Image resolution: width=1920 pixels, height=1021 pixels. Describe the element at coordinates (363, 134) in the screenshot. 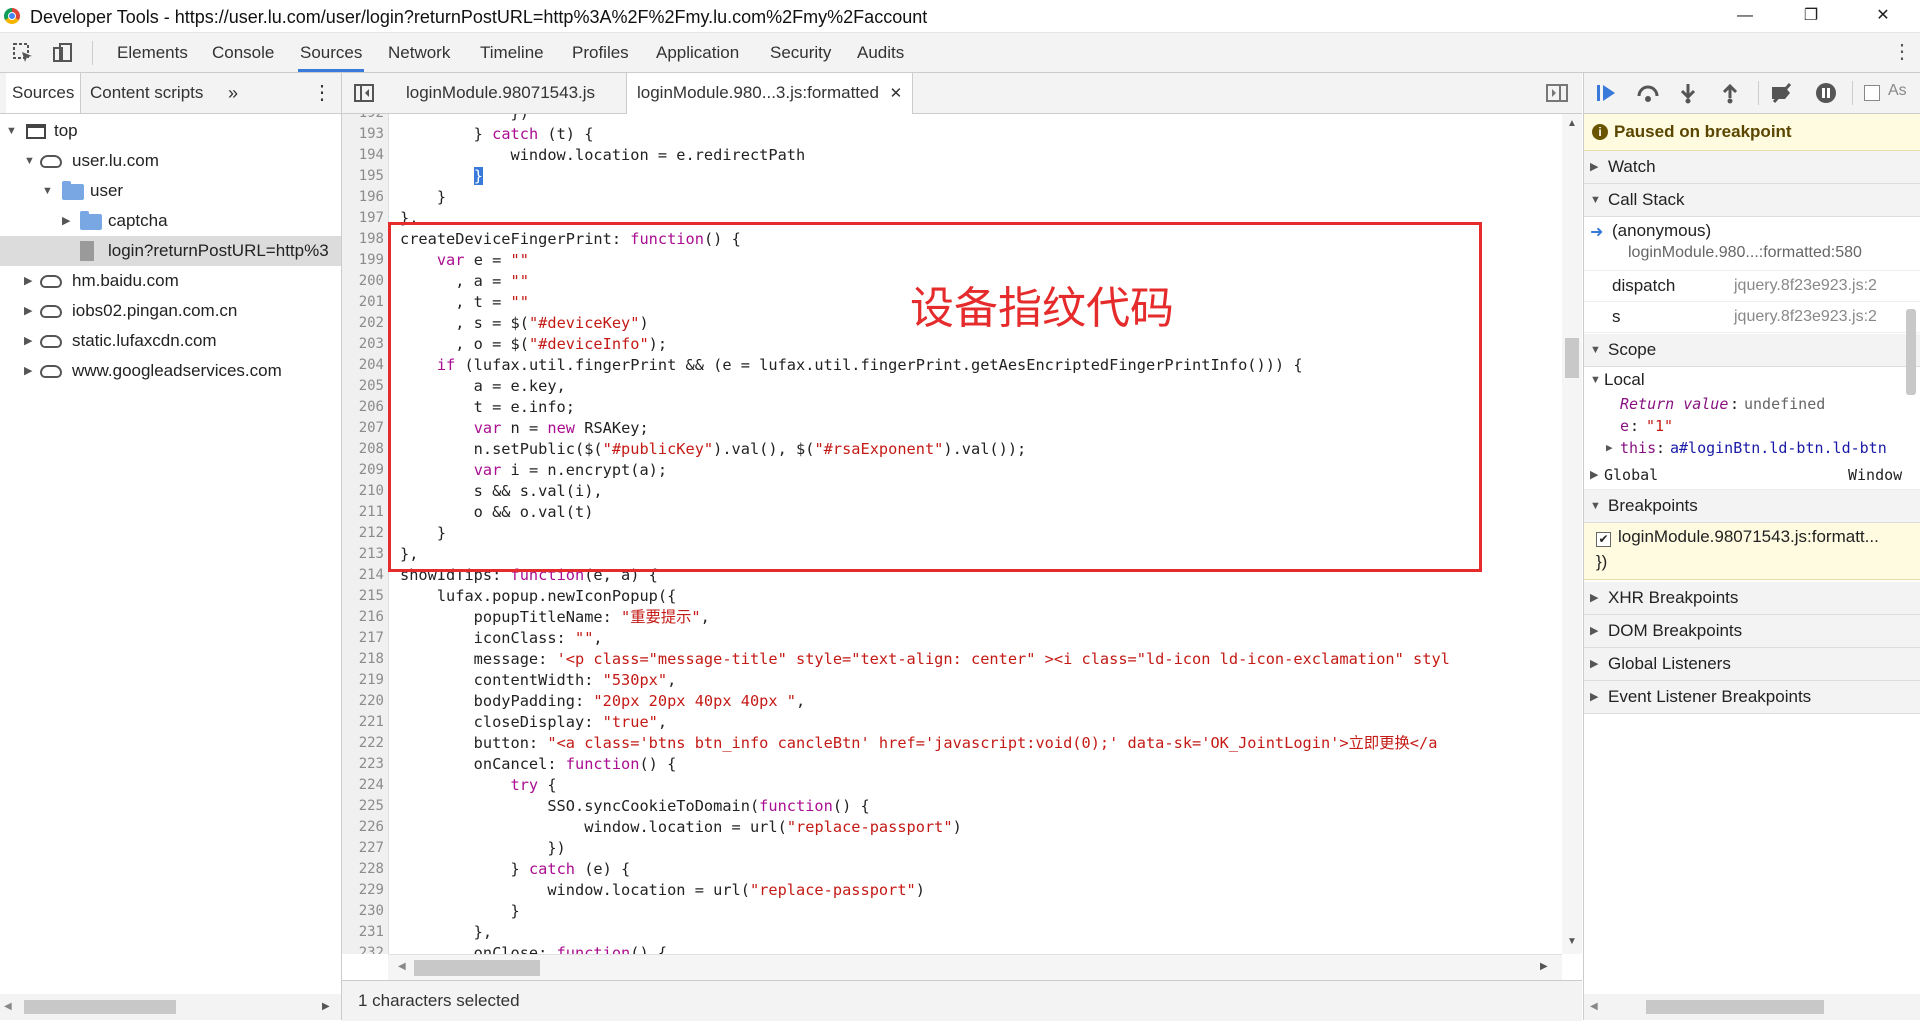

I see `line-number: 193` at that location.